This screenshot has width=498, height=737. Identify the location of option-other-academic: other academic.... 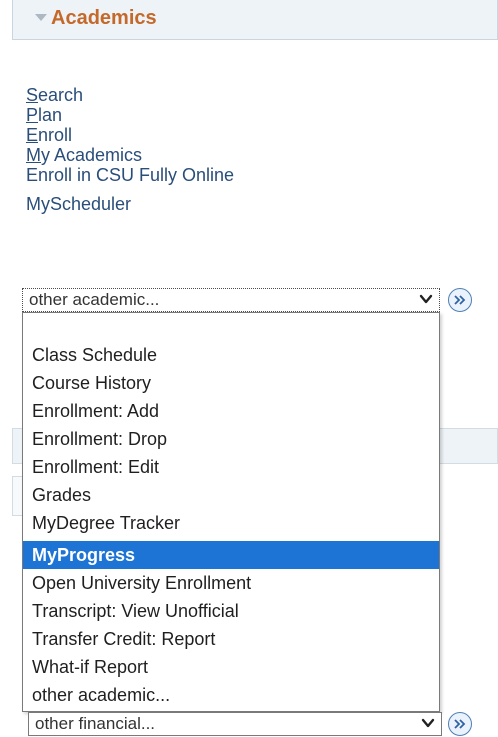
(231, 695).